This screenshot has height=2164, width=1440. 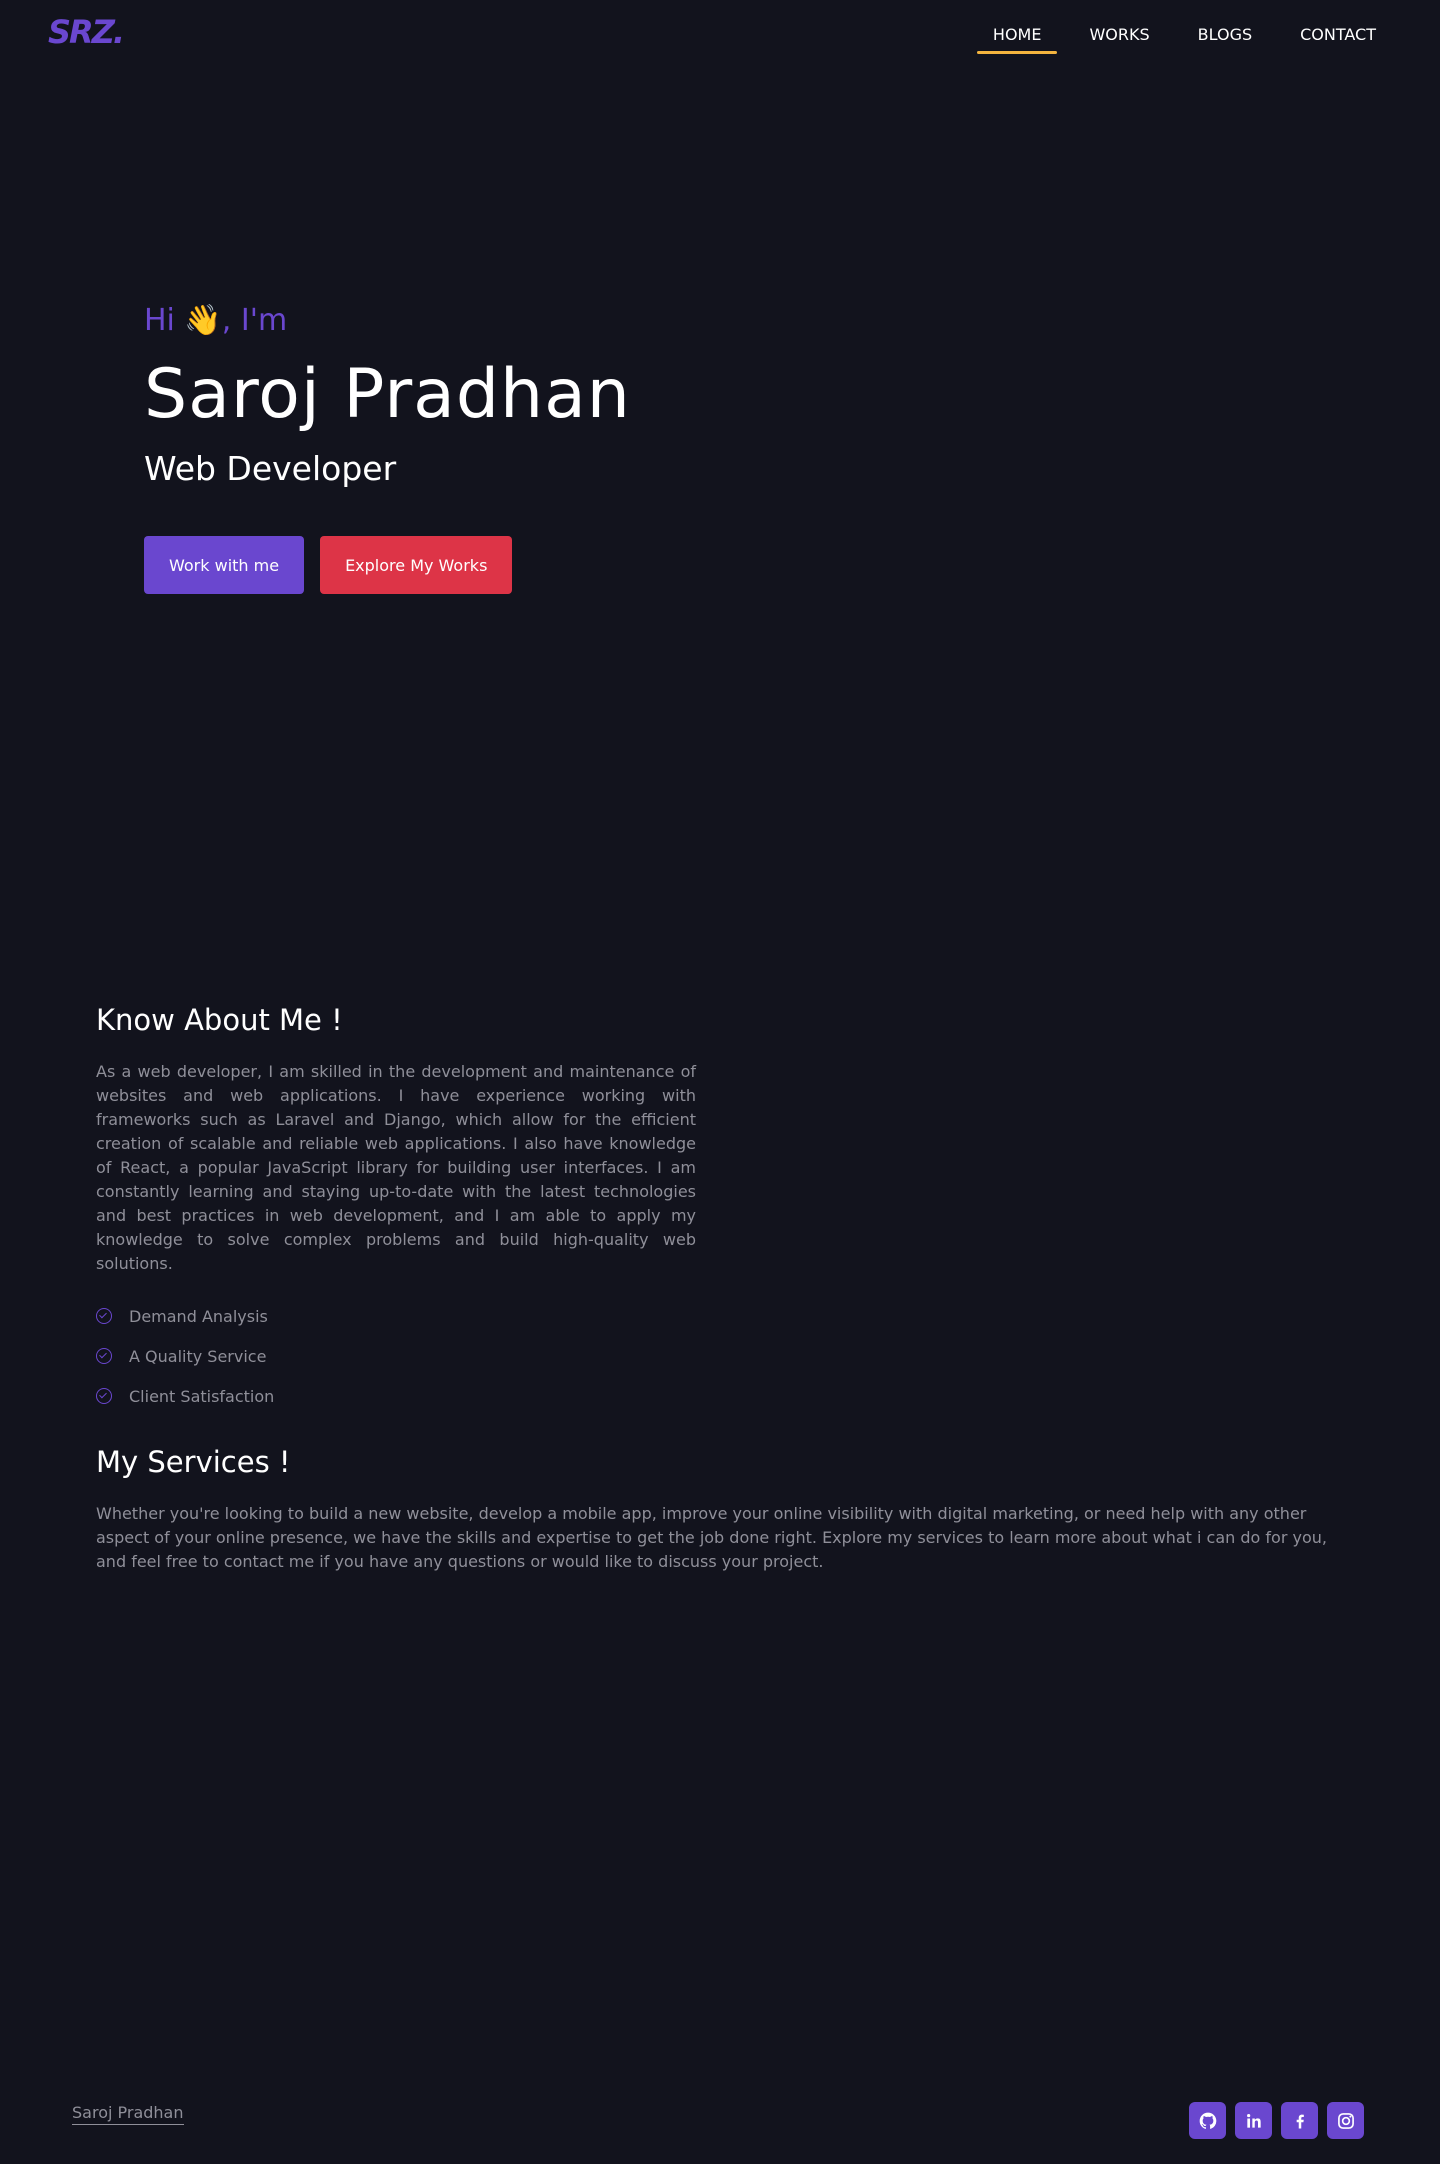 What do you see at coordinates (416, 565) in the screenshot?
I see `explore-works-button: Explore My Works` at bounding box center [416, 565].